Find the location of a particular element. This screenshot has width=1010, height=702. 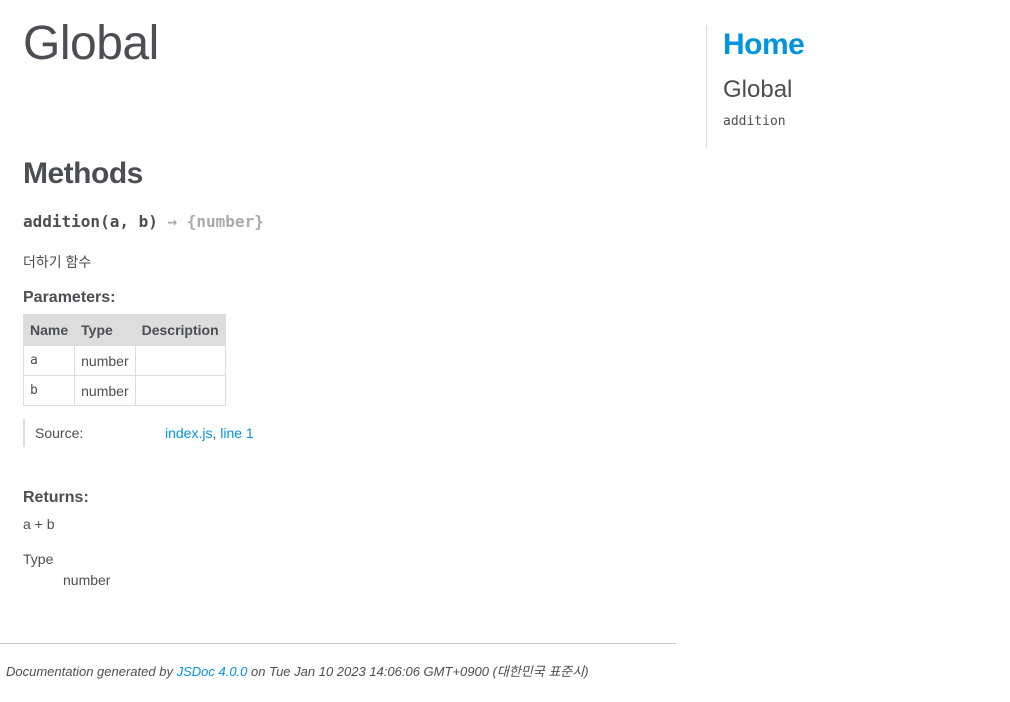

footer-prefix: Documentation generated by is located at coordinates (89, 671).